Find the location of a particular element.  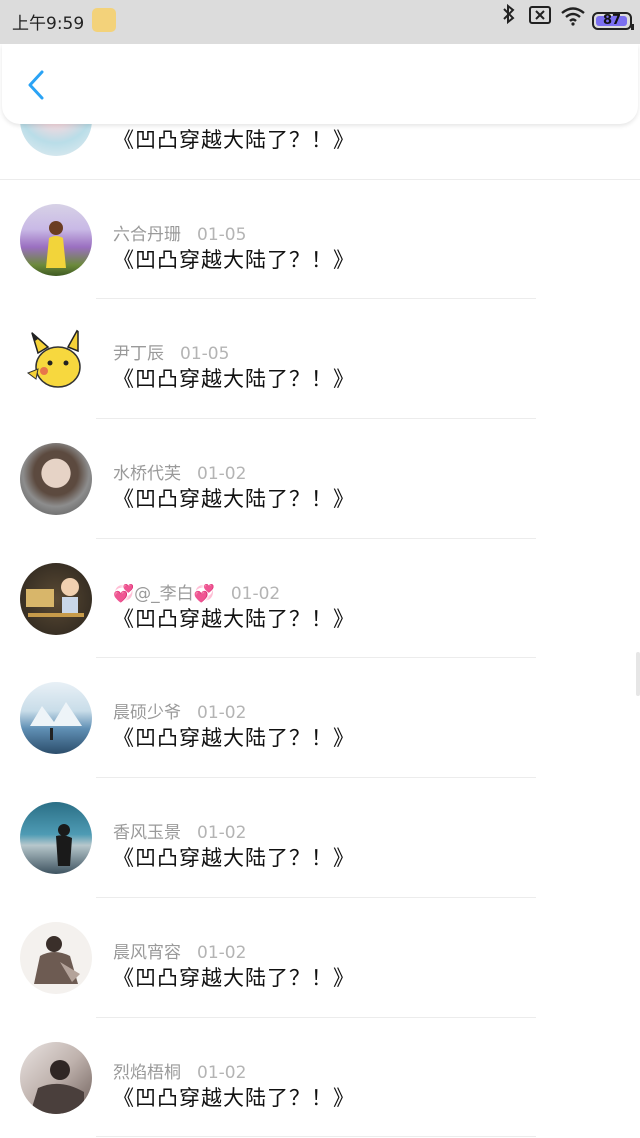

user-name: 尹丁辰 is located at coordinates (138, 354).